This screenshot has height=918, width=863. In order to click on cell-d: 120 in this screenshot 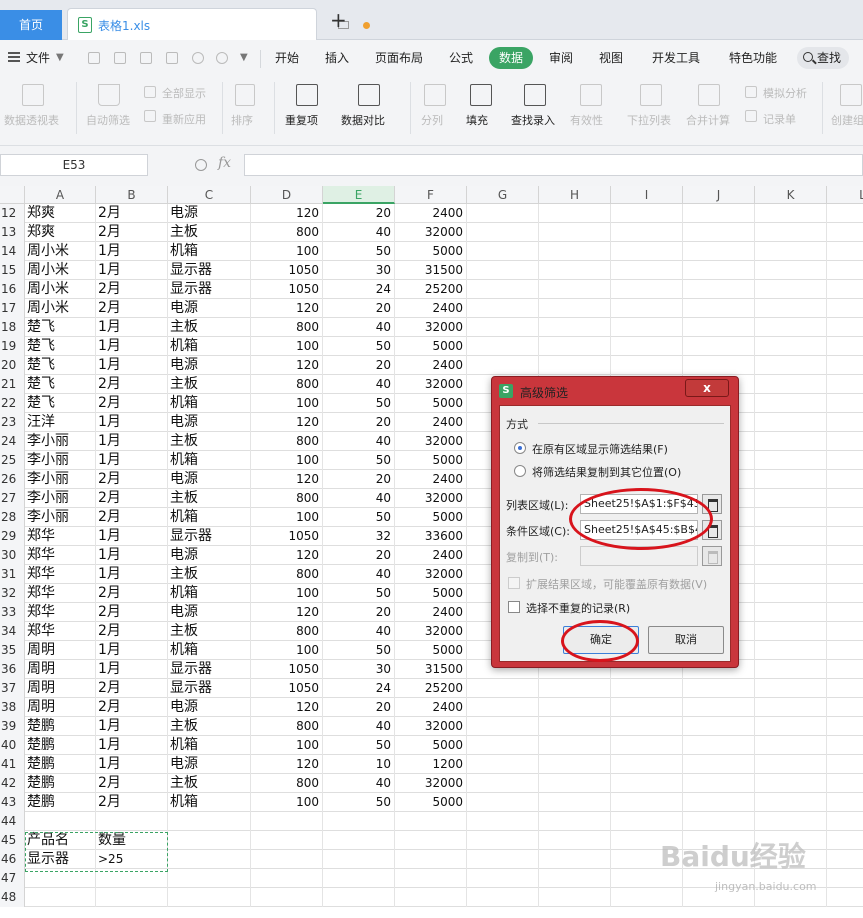, I will do `click(287, 213)`.